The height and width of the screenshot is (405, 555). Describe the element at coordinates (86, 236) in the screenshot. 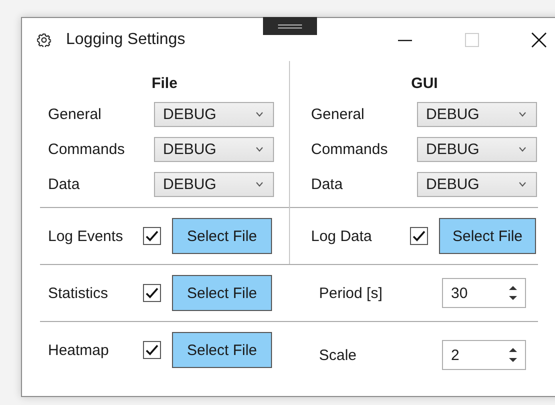

I see `log-label: Log Events` at that location.